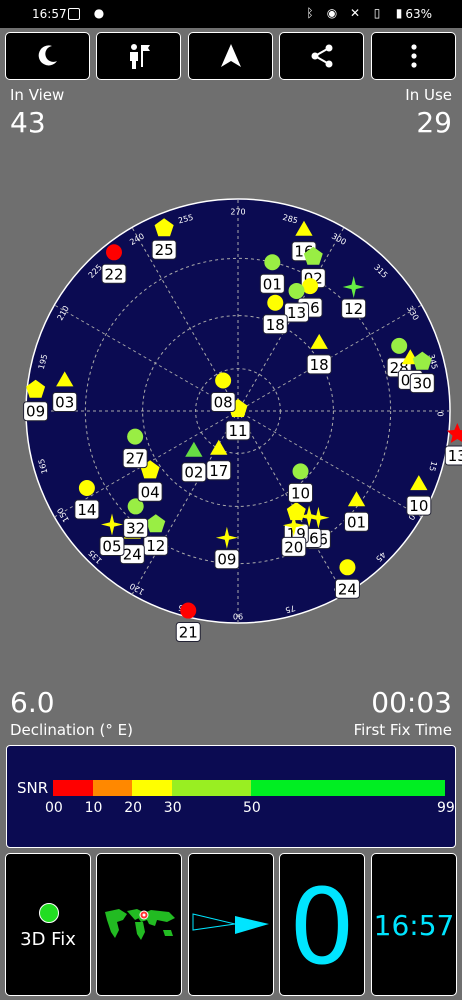  What do you see at coordinates (188, 633) in the screenshot?
I see `satellite-id: 21` at bounding box center [188, 633].